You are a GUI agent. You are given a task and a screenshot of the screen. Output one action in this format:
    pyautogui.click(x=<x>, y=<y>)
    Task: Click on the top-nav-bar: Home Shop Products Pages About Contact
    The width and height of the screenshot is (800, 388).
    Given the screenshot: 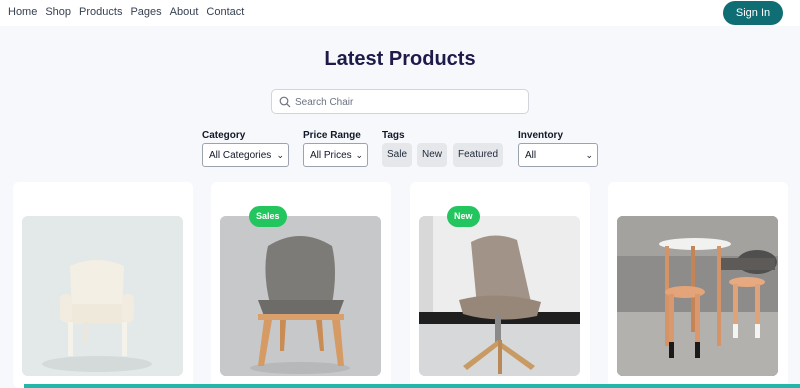 What is the action you would take?
    pyautogui.click(x=400, y=13)
    